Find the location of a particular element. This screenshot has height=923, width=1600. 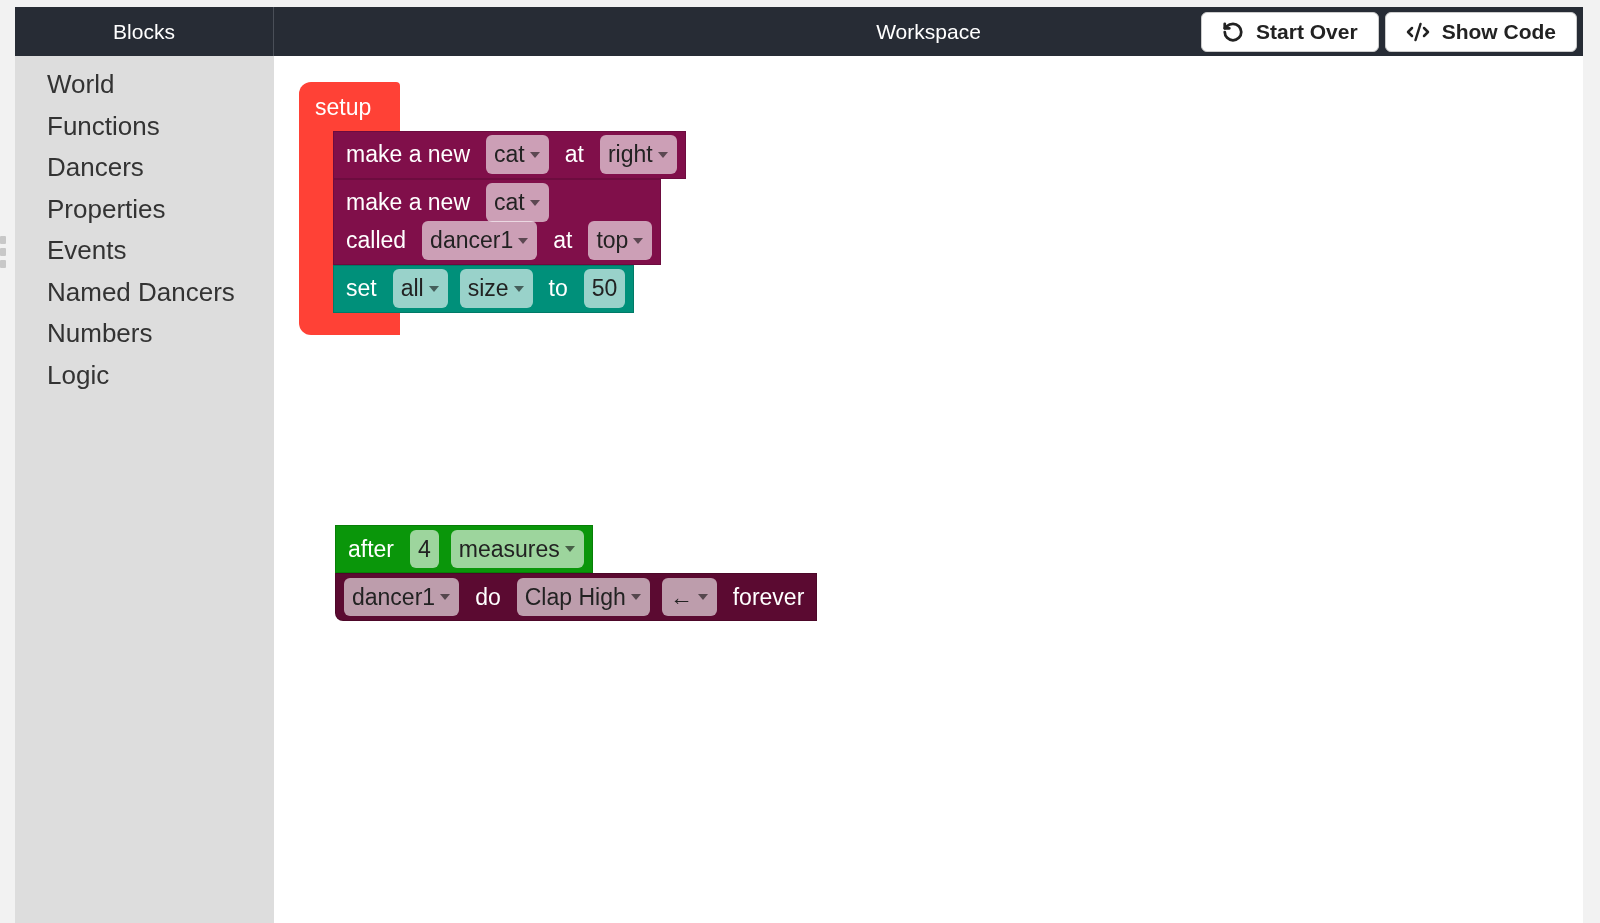

category-item: Named Dancers is located at coordinates (160, 292).